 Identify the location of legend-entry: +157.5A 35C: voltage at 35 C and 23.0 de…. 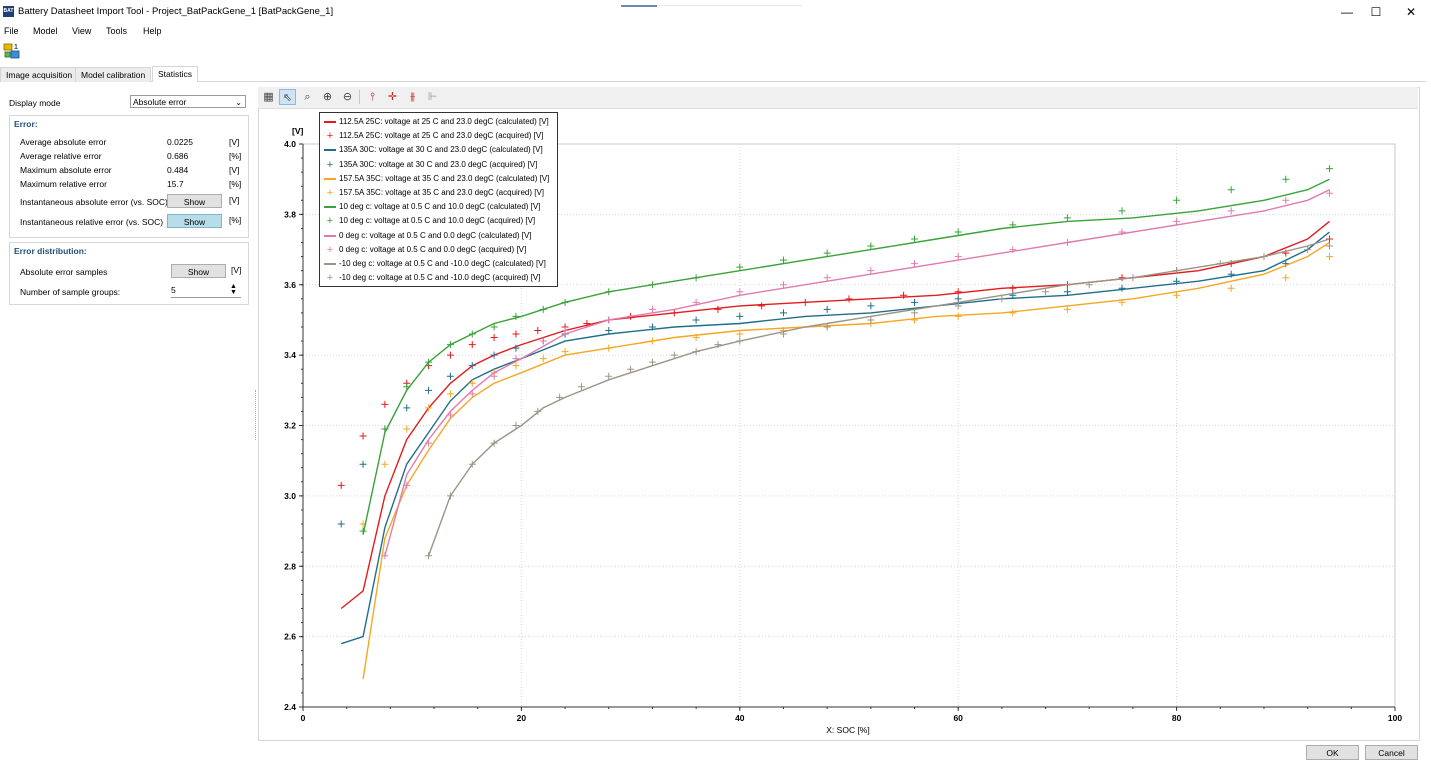
(438, 193).